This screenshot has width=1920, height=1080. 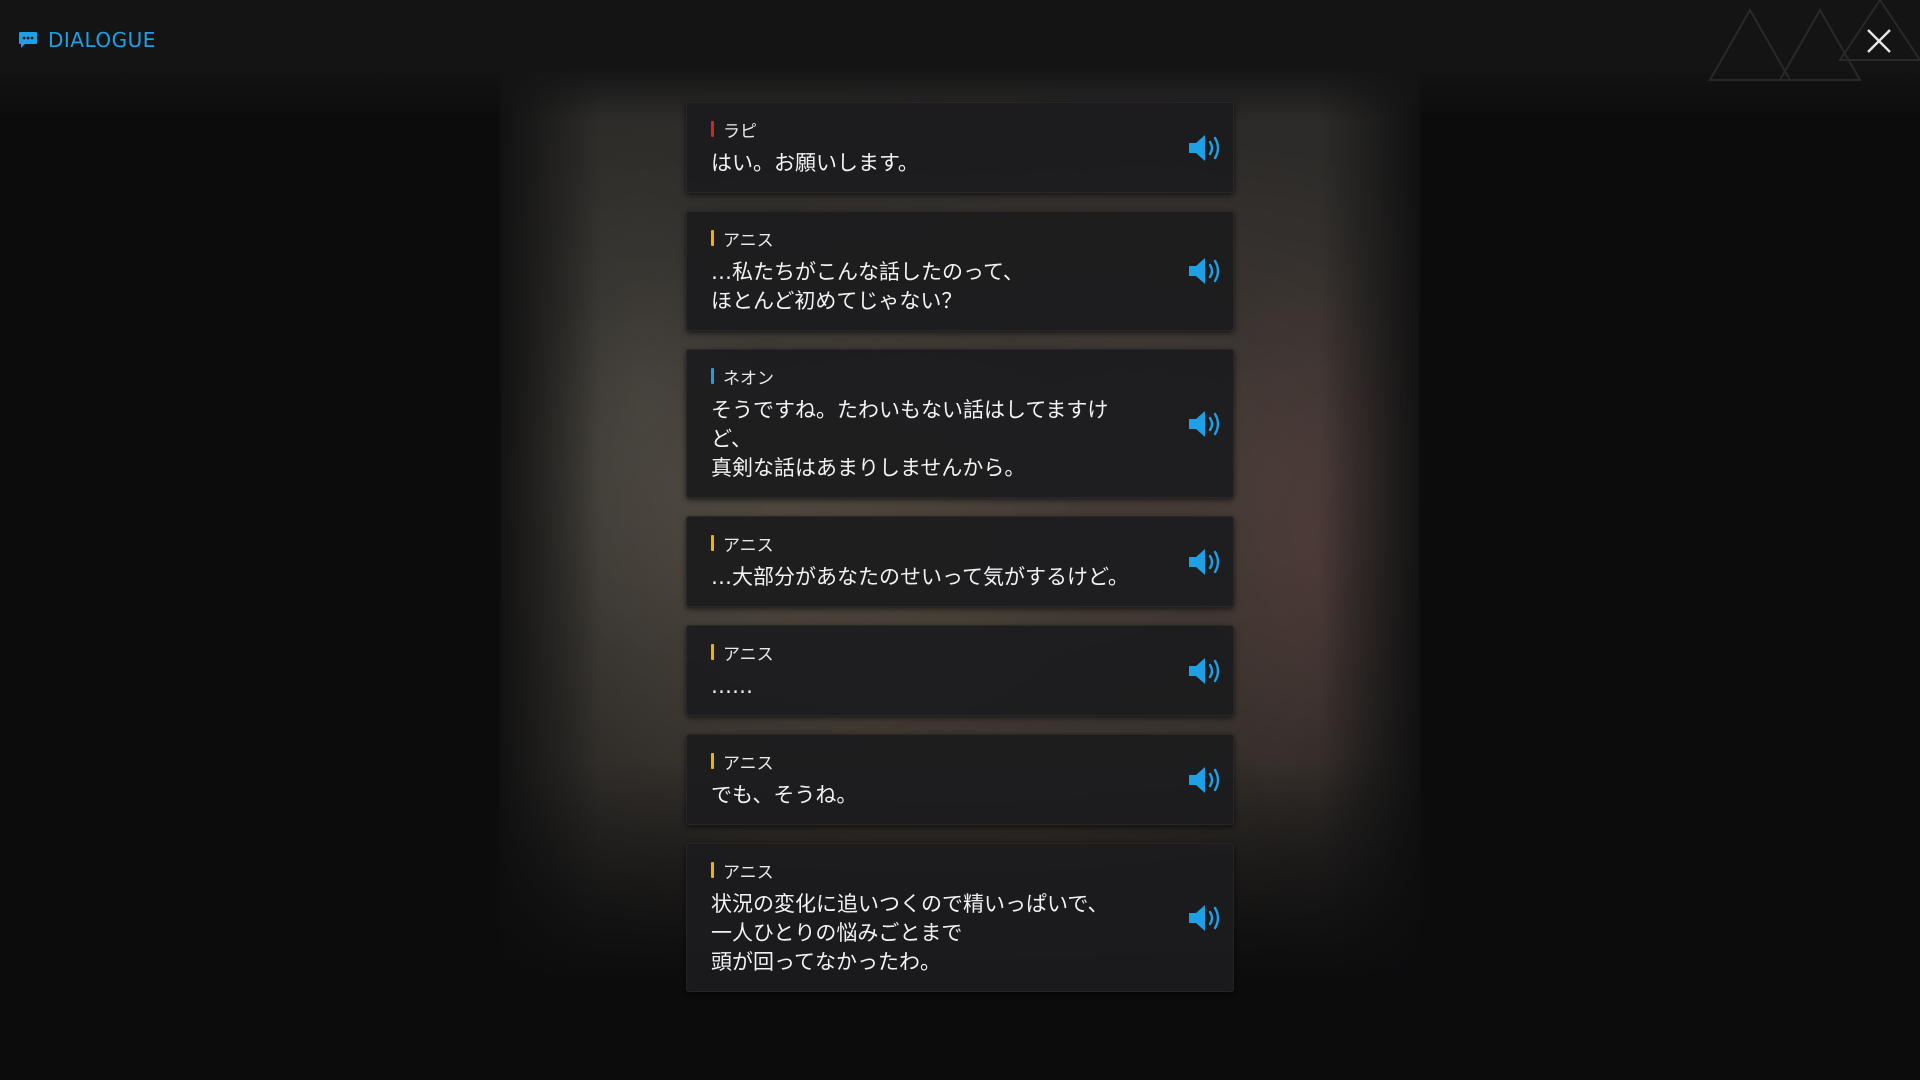 What do you see at coordinates (784, 795) in the screenshot?
I see `dialogue-text: でも、そうね。` at bounding box center [784, 795].